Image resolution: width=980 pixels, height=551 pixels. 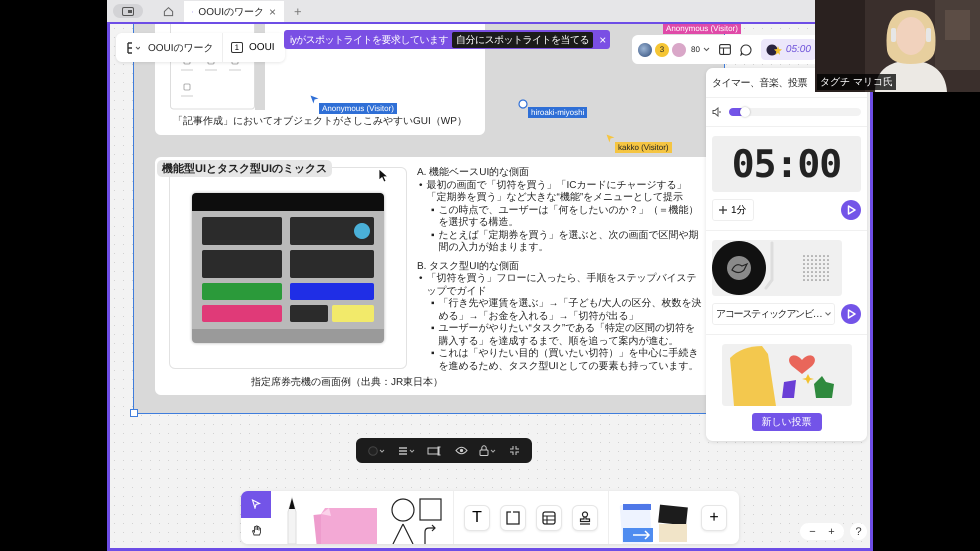 What do you see at coordinates (569, 217) in the screenshot?
I see `bullet-text: この時点で、ユーザーは「何をしたいのか？」（＝機能）を選択する構造。` at bounding box center [569, 217].